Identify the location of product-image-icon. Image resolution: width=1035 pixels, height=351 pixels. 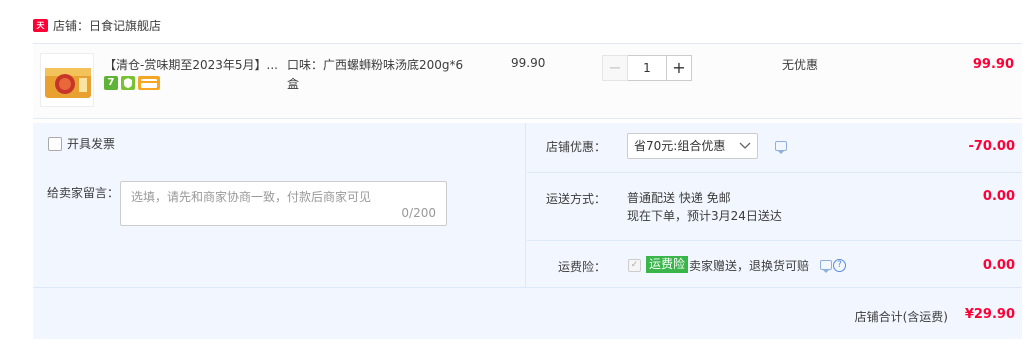
(67, 80).